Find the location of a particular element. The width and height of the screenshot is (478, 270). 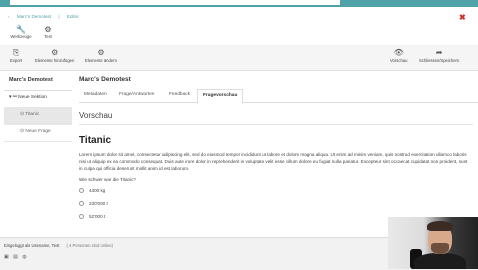

page-title: Marc's Demotest is located at coordinates (105, 79).